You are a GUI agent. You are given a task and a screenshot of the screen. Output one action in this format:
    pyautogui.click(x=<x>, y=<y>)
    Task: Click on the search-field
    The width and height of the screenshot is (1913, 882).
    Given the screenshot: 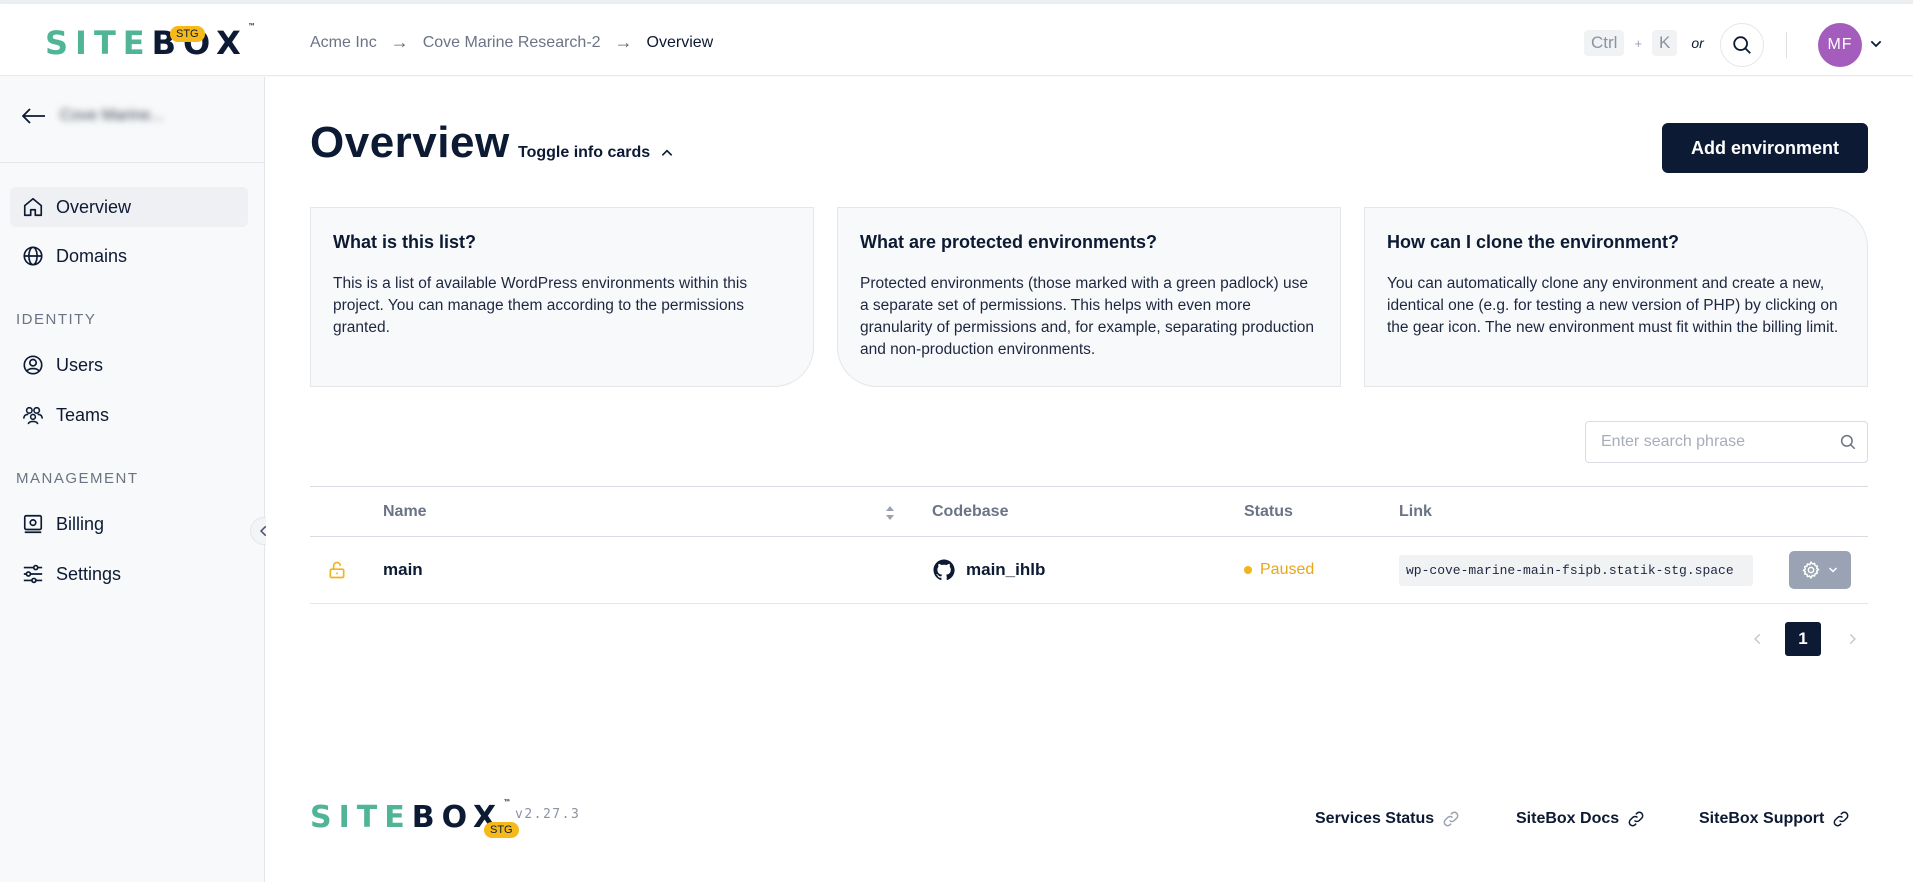 What is the action you would take?
    pyautogui.click(x=1726, y=442)
    